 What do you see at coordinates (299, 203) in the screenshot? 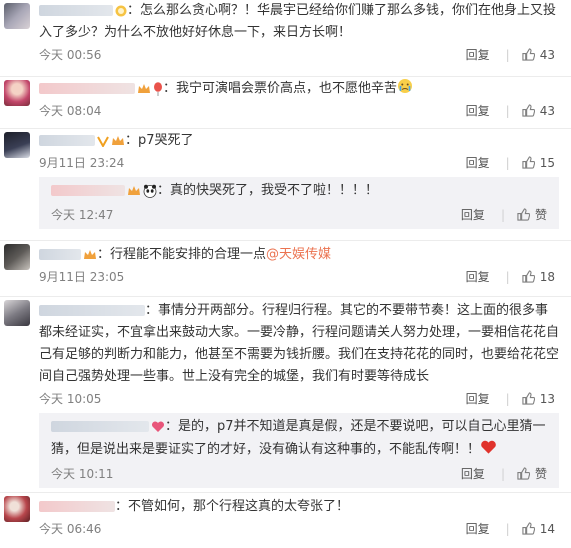
I see `reply-thread: ：真的快哭死了，我受不了啦！！！！ 今天 12:47 回复 | 赞` at bounding box center [299, 203].